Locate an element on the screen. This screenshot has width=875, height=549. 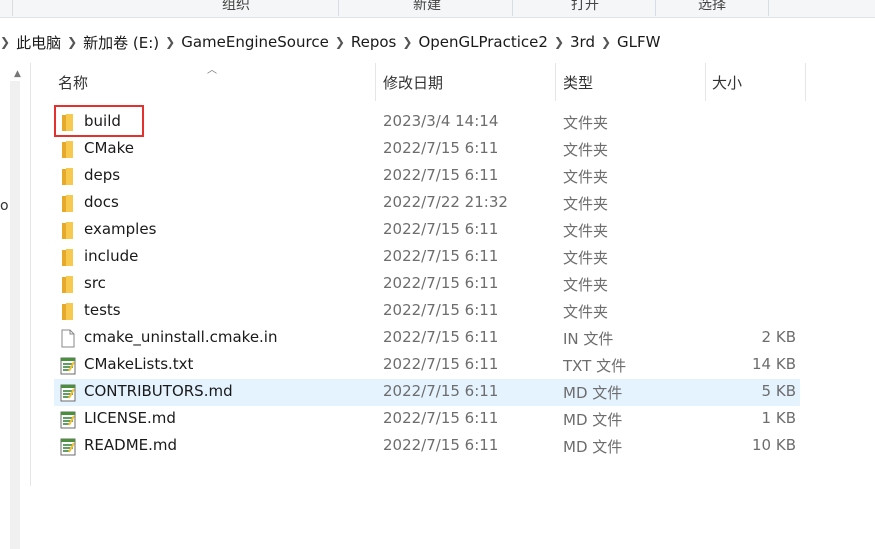
ribbon-group-select: 选择 is located at coordinates (712, 7).